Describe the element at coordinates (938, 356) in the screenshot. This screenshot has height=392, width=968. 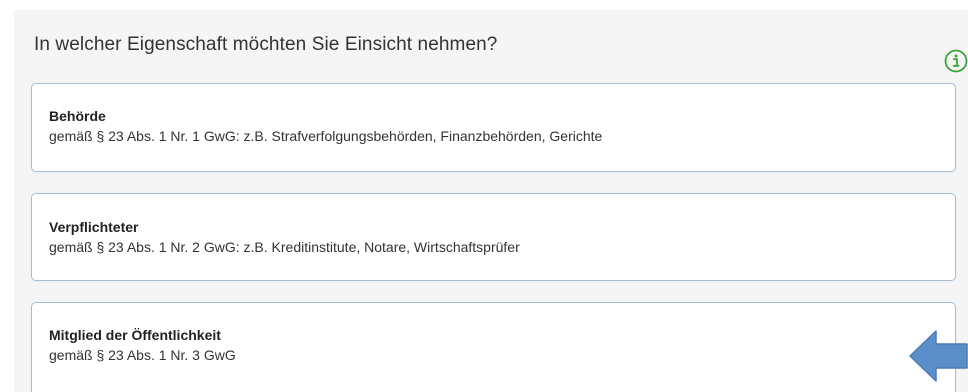
I see `left-arrow-icon` at that location.